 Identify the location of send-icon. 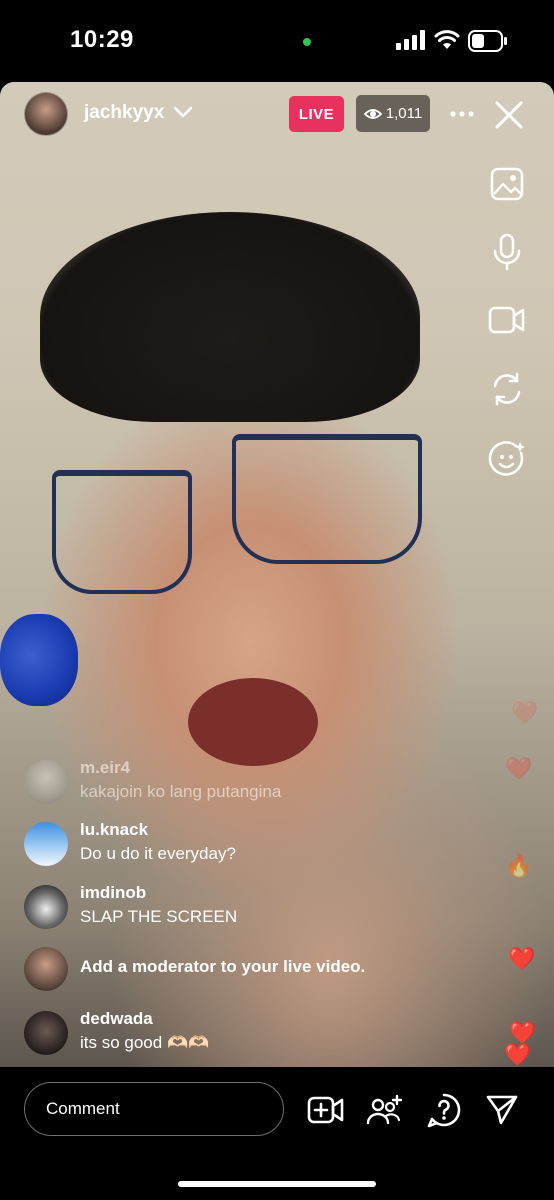
(502, 1110).